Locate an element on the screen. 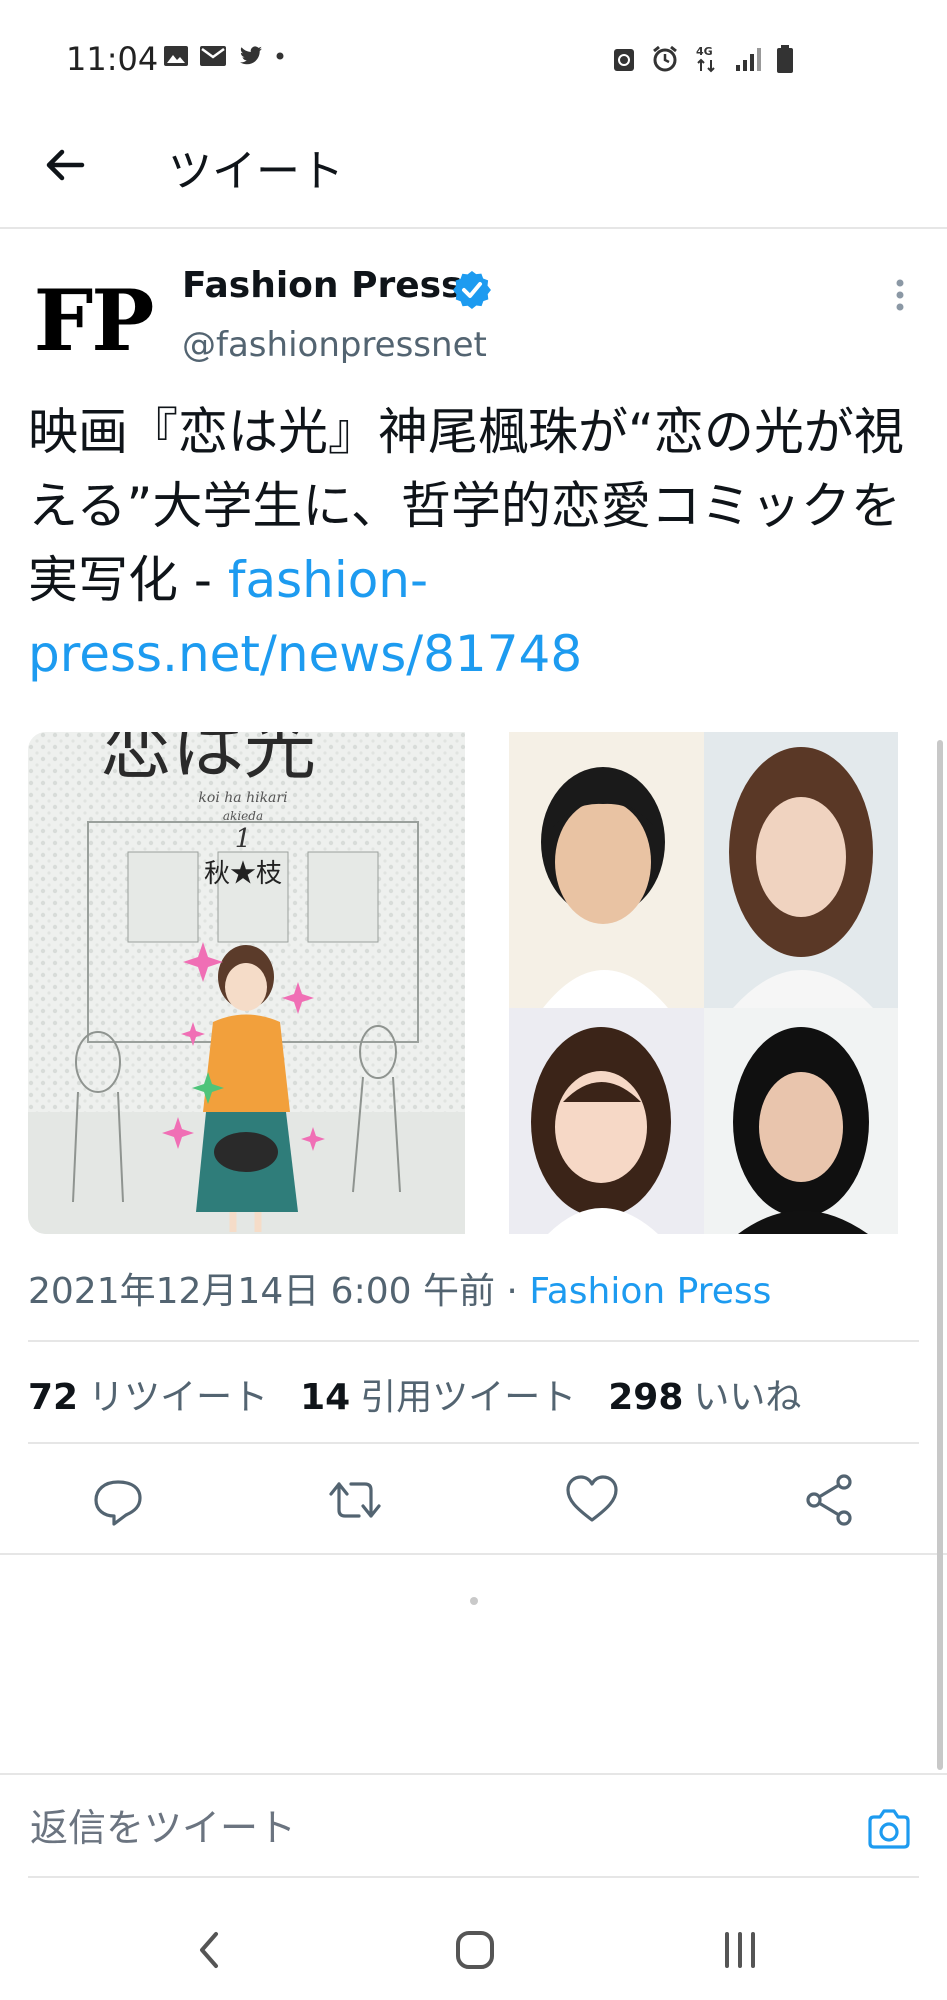 The height and width of the screenshot is (2000, 947). cover-romaji: koi ha hikari is located at coordinates (242, 798).